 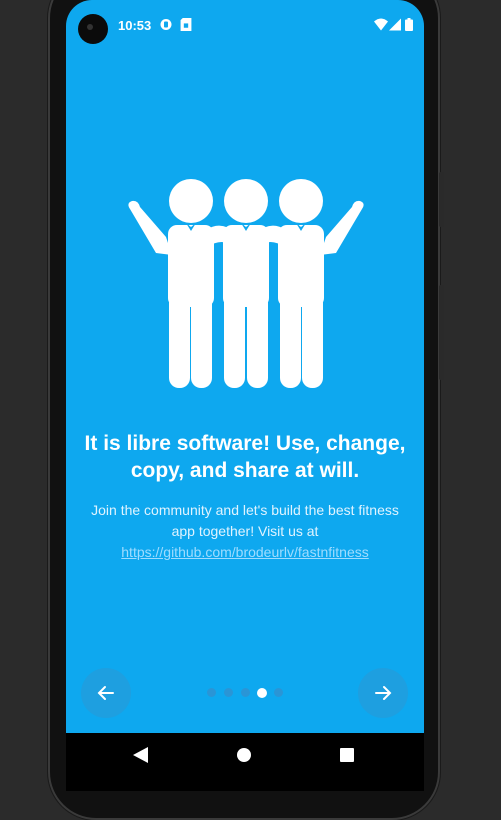 I want to click on previous-button, so click(x=106, y=693).